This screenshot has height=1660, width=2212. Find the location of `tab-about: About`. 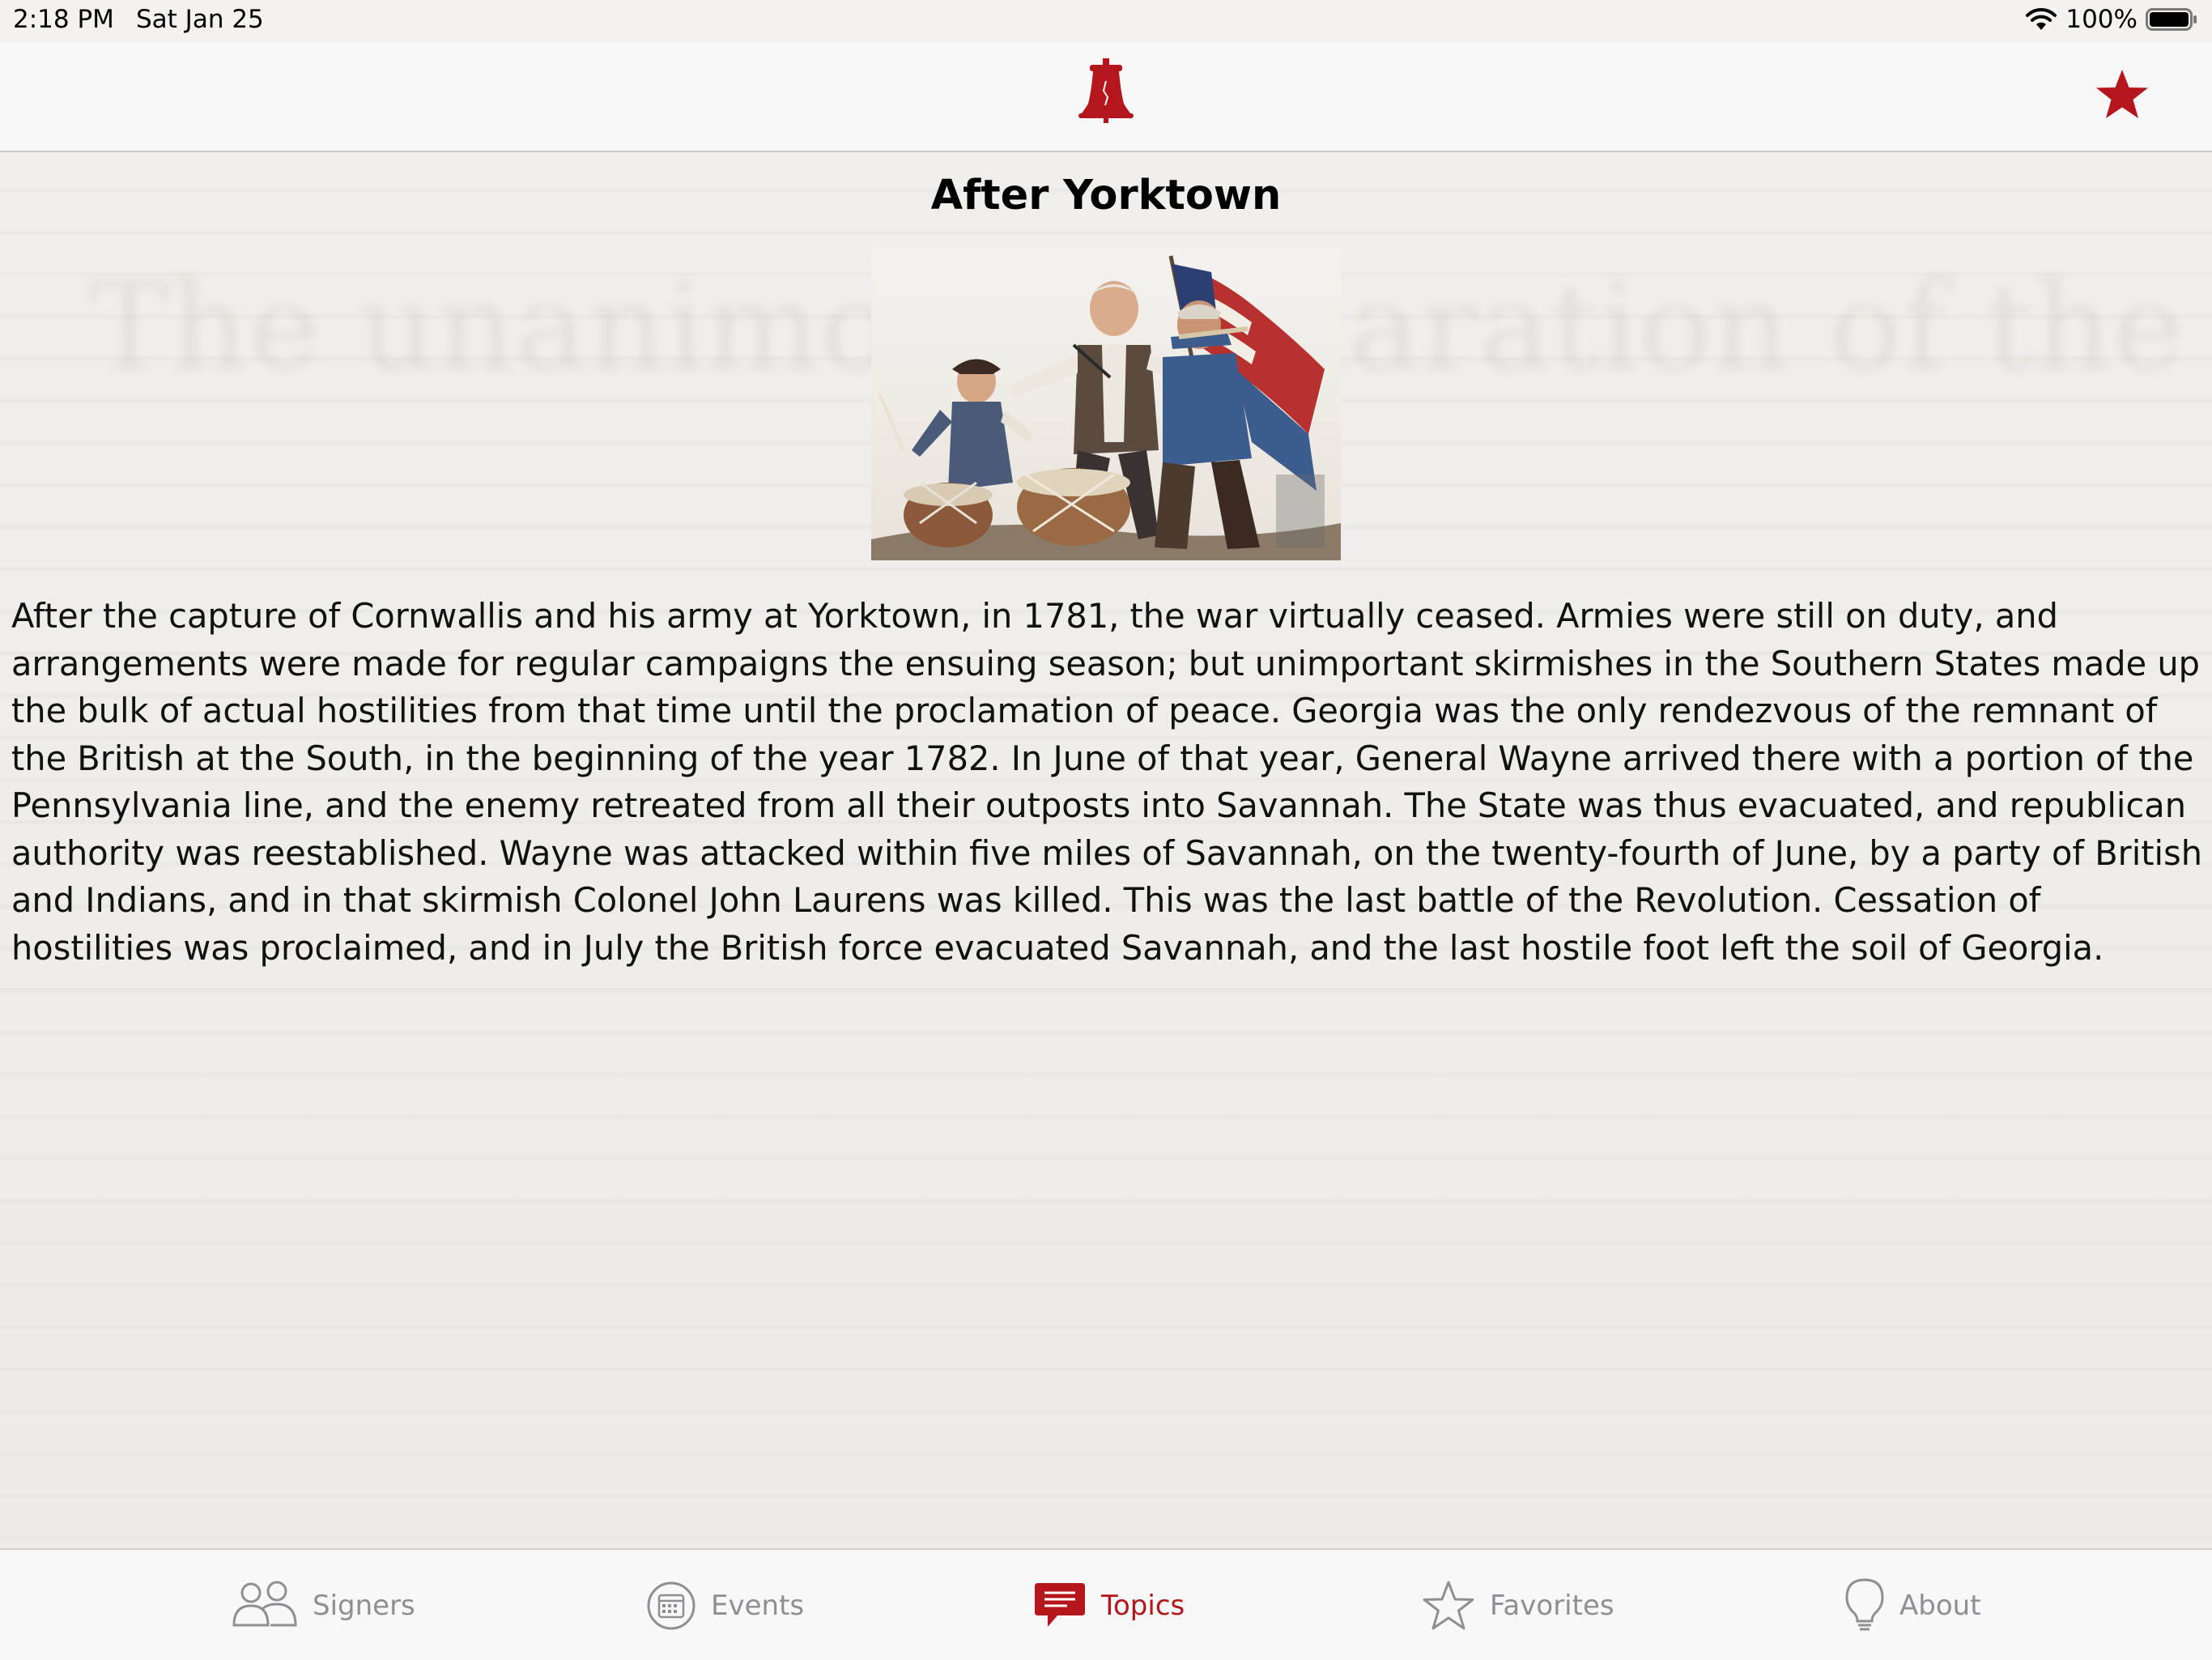

tab-about: About is located at coordinates (1913, 1605).